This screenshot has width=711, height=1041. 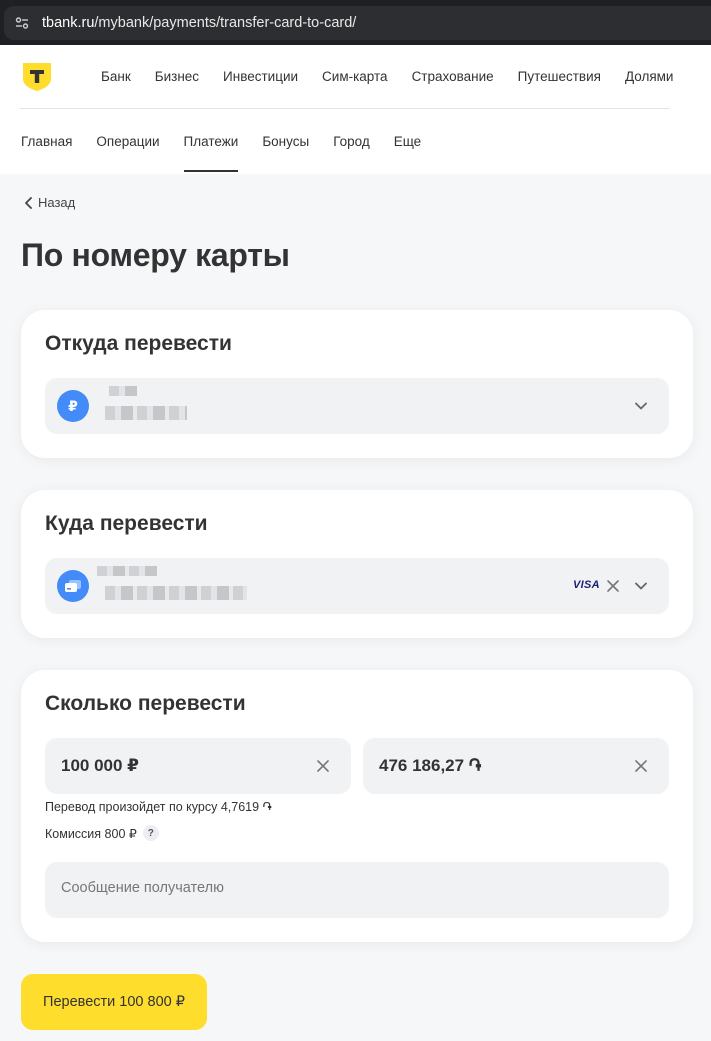 I want to click on from-card-section: Откуда перевести ₽, so click(x=357, y=384).